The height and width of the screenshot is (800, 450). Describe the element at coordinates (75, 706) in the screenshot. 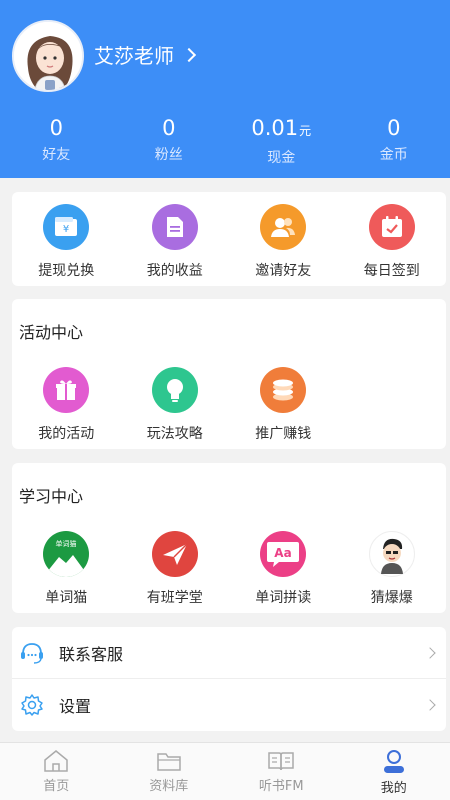

I see `menu-label: 设置` at that location.